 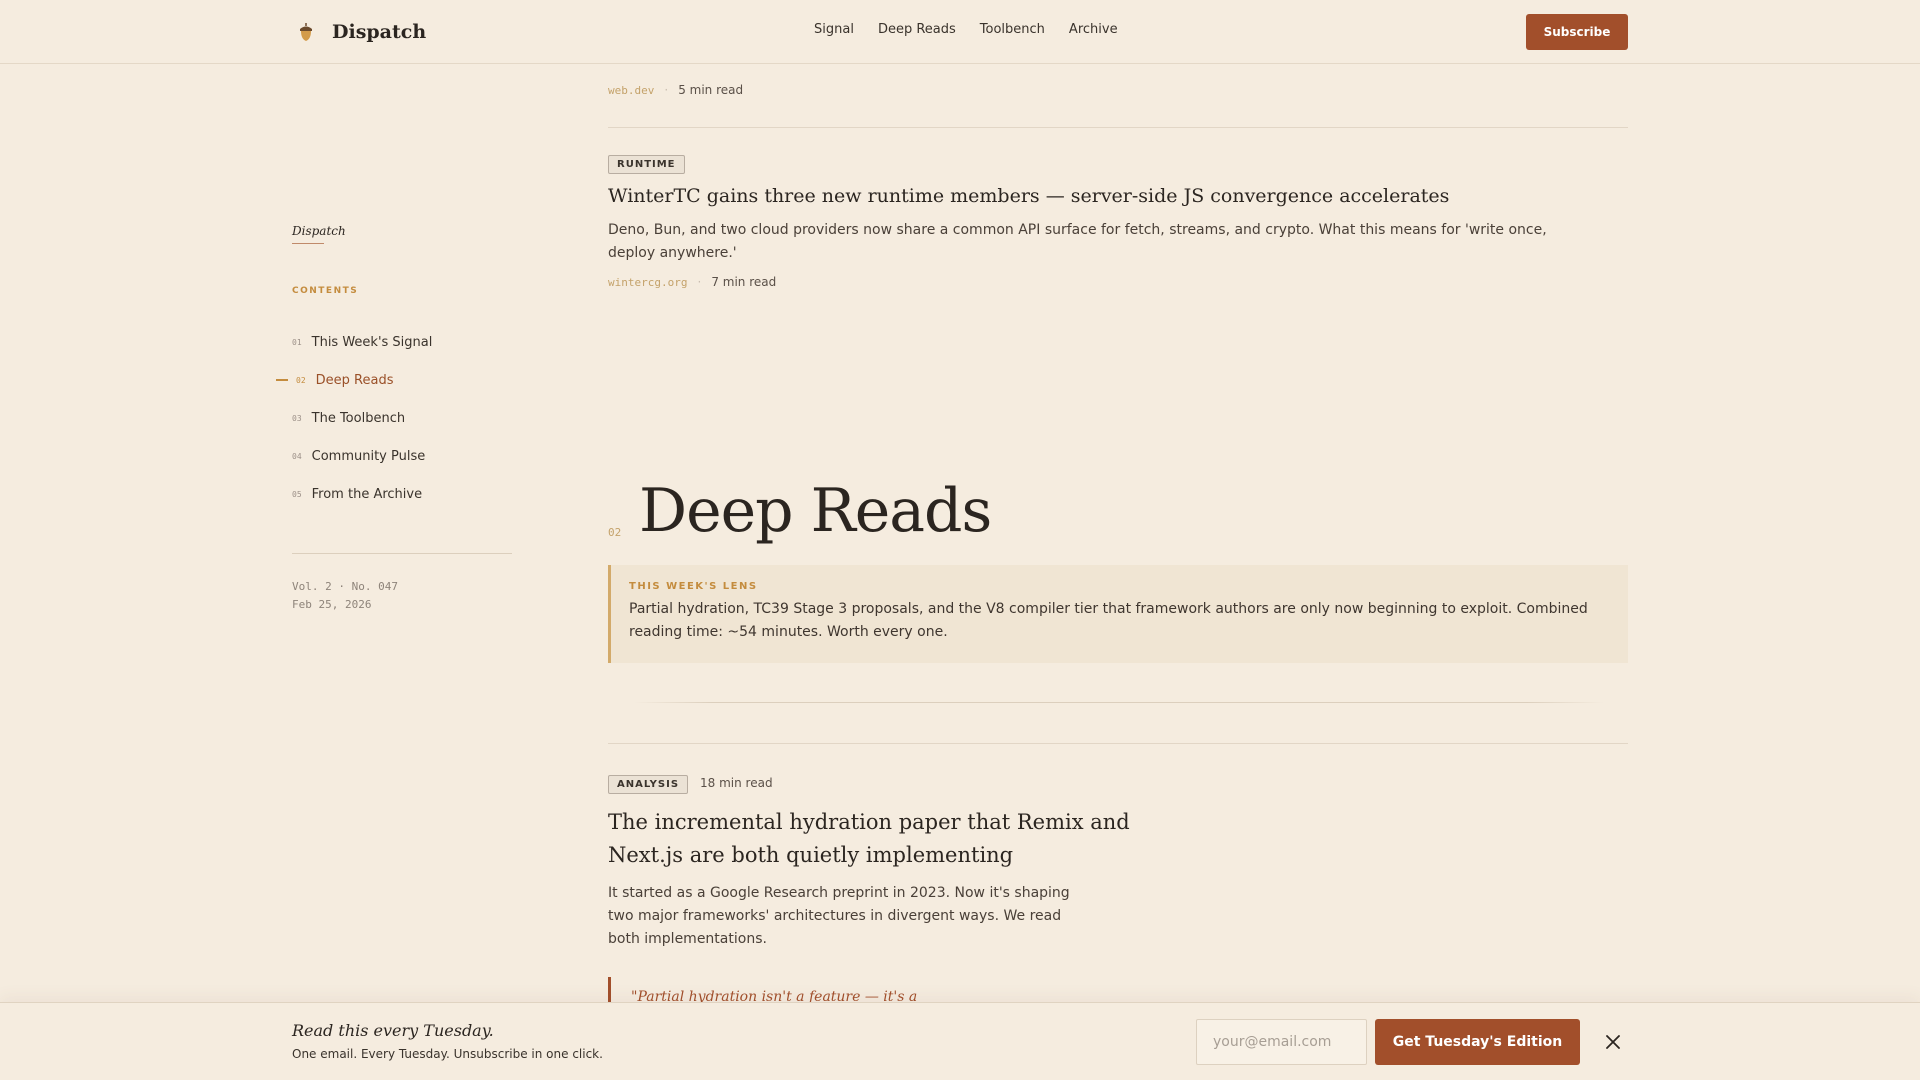 I want to click on read-time: 5 min read, so click(x=711, y=90).